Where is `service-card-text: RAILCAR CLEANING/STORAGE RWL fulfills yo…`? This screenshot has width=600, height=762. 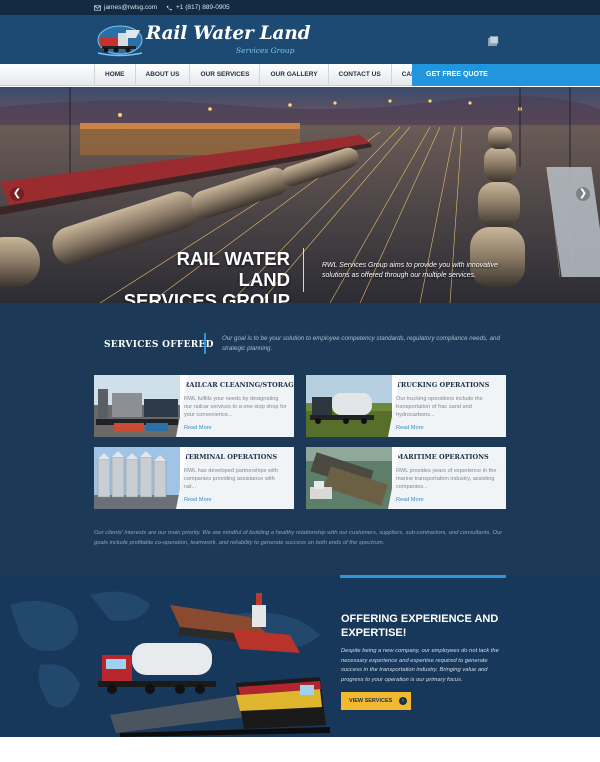 service-card-text: RAILCAR CLEANING/STORAGE RWL fulfills yo… is located at coordinates (235, 406).